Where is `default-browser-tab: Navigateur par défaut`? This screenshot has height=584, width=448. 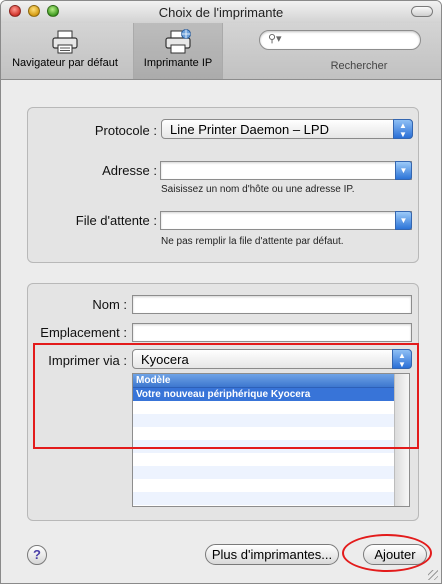
default-browser-tab: Navigateur par défaut is located at coordinates (65, 51).